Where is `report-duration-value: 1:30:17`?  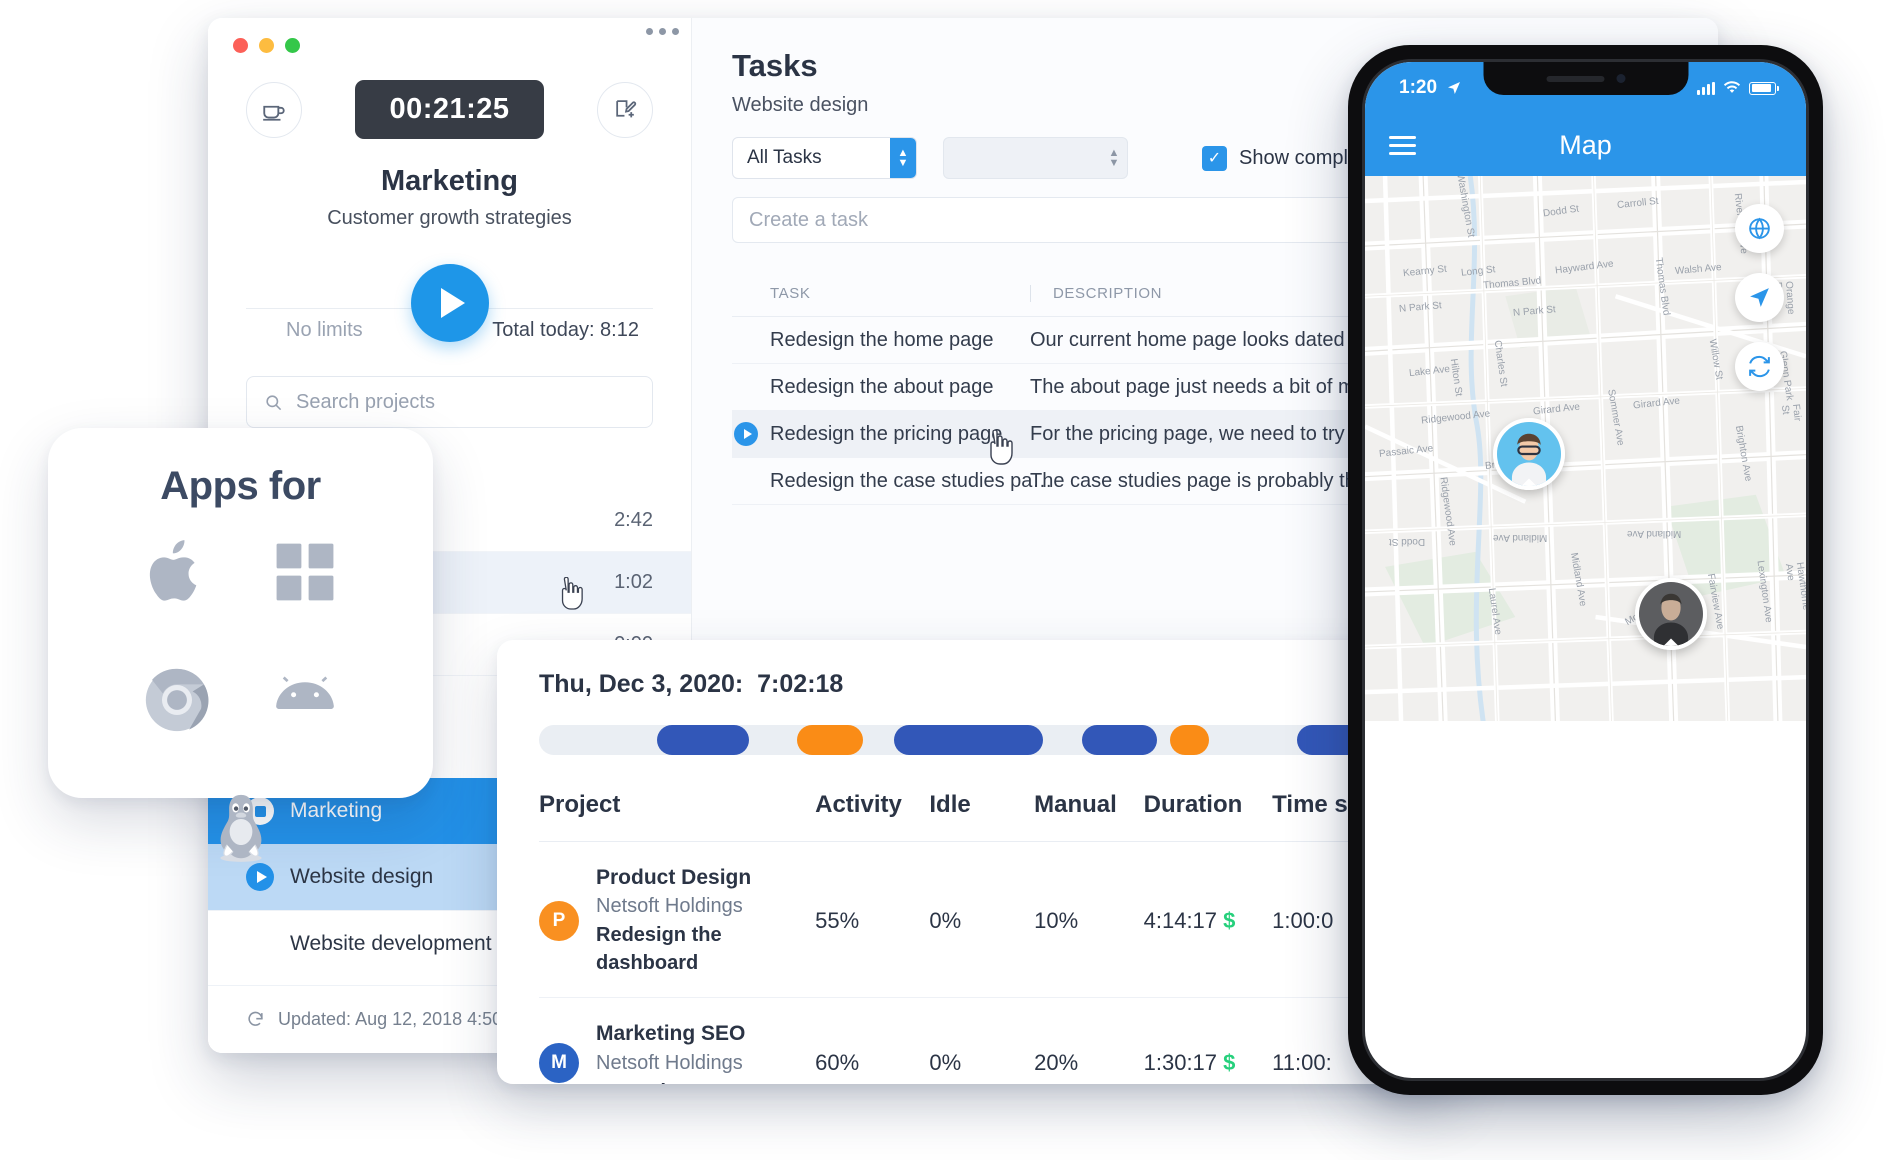 report-duration-value: 1:30:17 is located at coordinates (1180, 1063).